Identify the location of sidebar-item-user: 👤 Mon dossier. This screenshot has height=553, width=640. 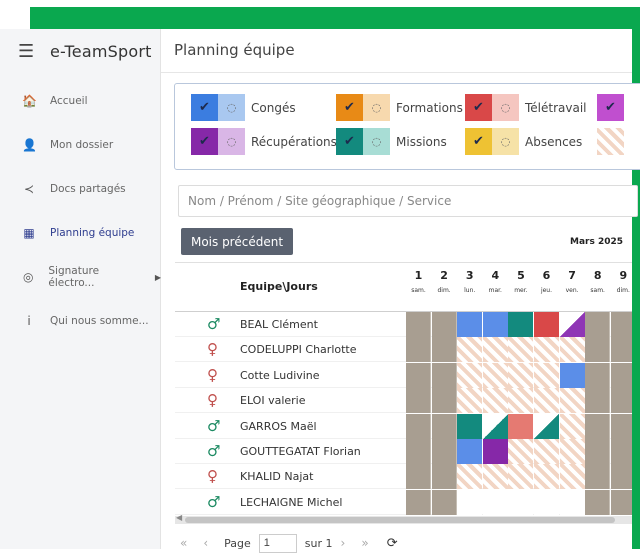
(80, 145).